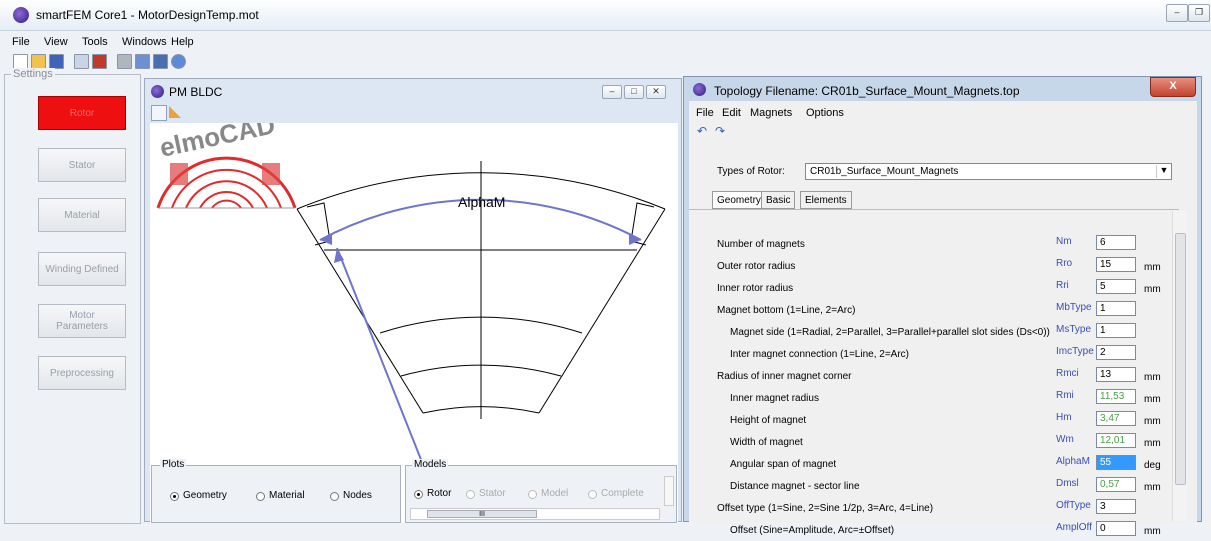 The width and height of the screenshot is (1211, 541). Describe the element at coordinates (260, 496) in the screenshot. I see `material-radio` at that location.